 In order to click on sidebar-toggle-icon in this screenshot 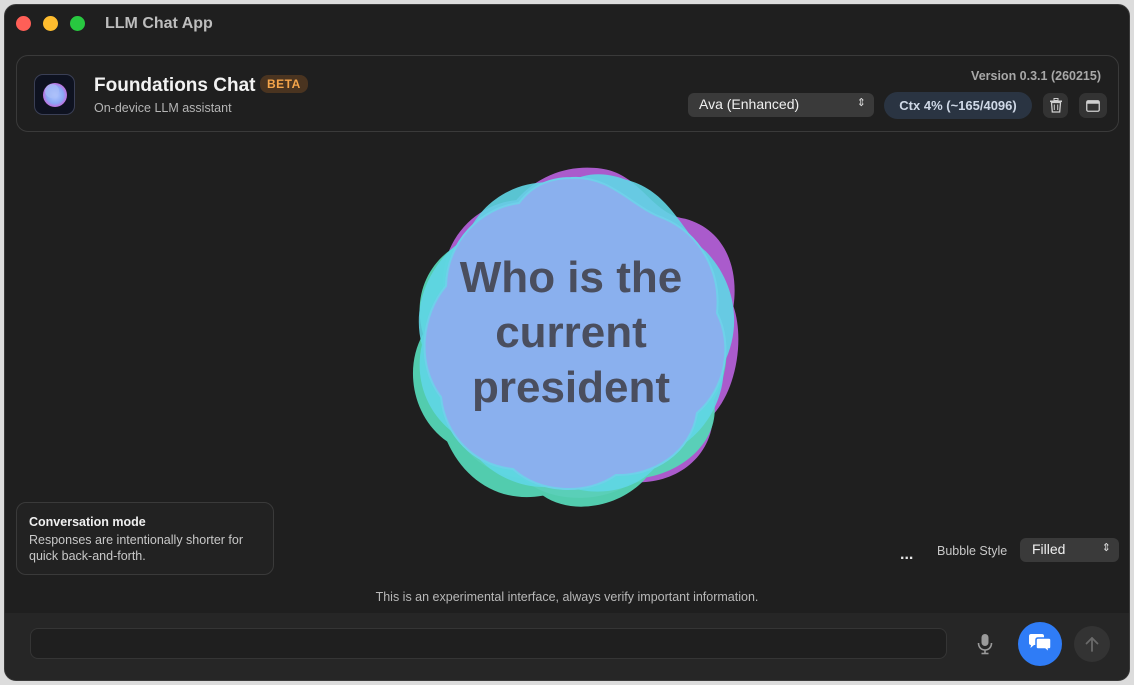, I will do `click(1093, 105)`.